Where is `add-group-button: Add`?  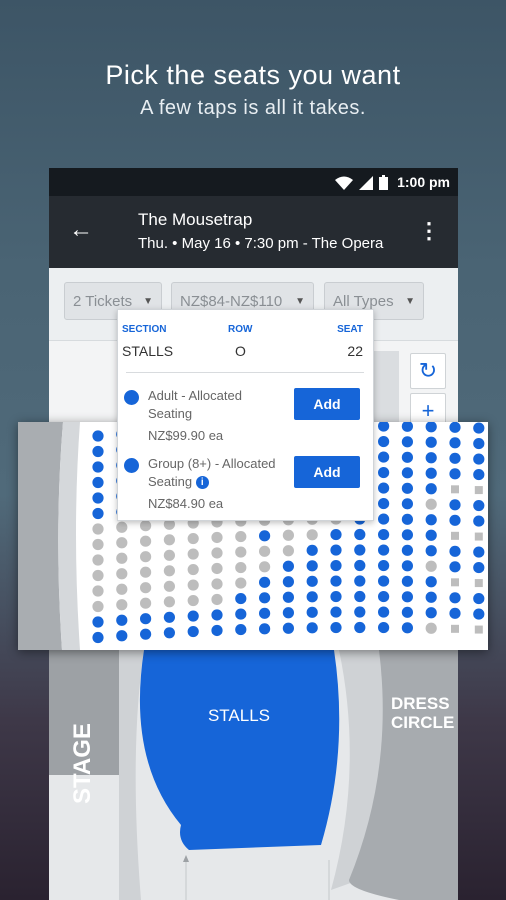
add-group-button: Add is located at coordinates (327, 472).